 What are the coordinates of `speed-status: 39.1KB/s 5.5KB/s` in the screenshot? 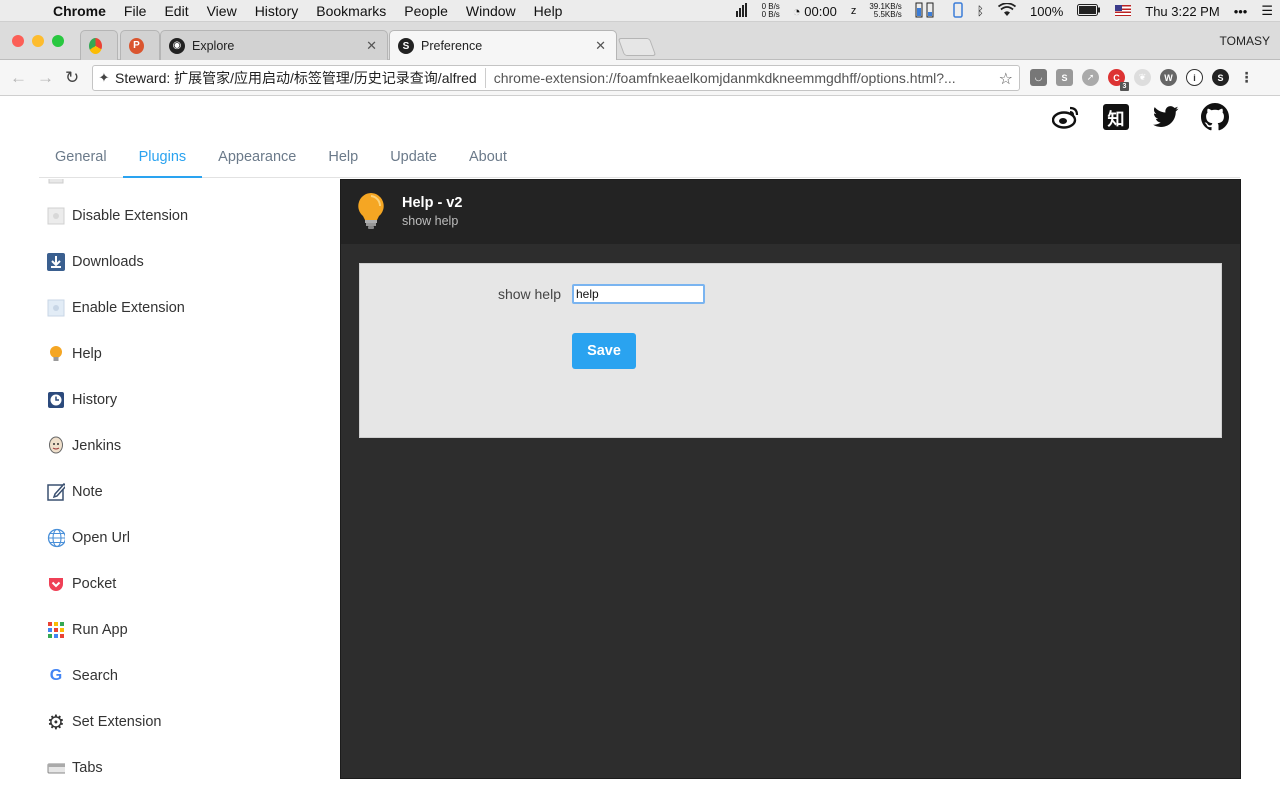 It's located at (885, 11).